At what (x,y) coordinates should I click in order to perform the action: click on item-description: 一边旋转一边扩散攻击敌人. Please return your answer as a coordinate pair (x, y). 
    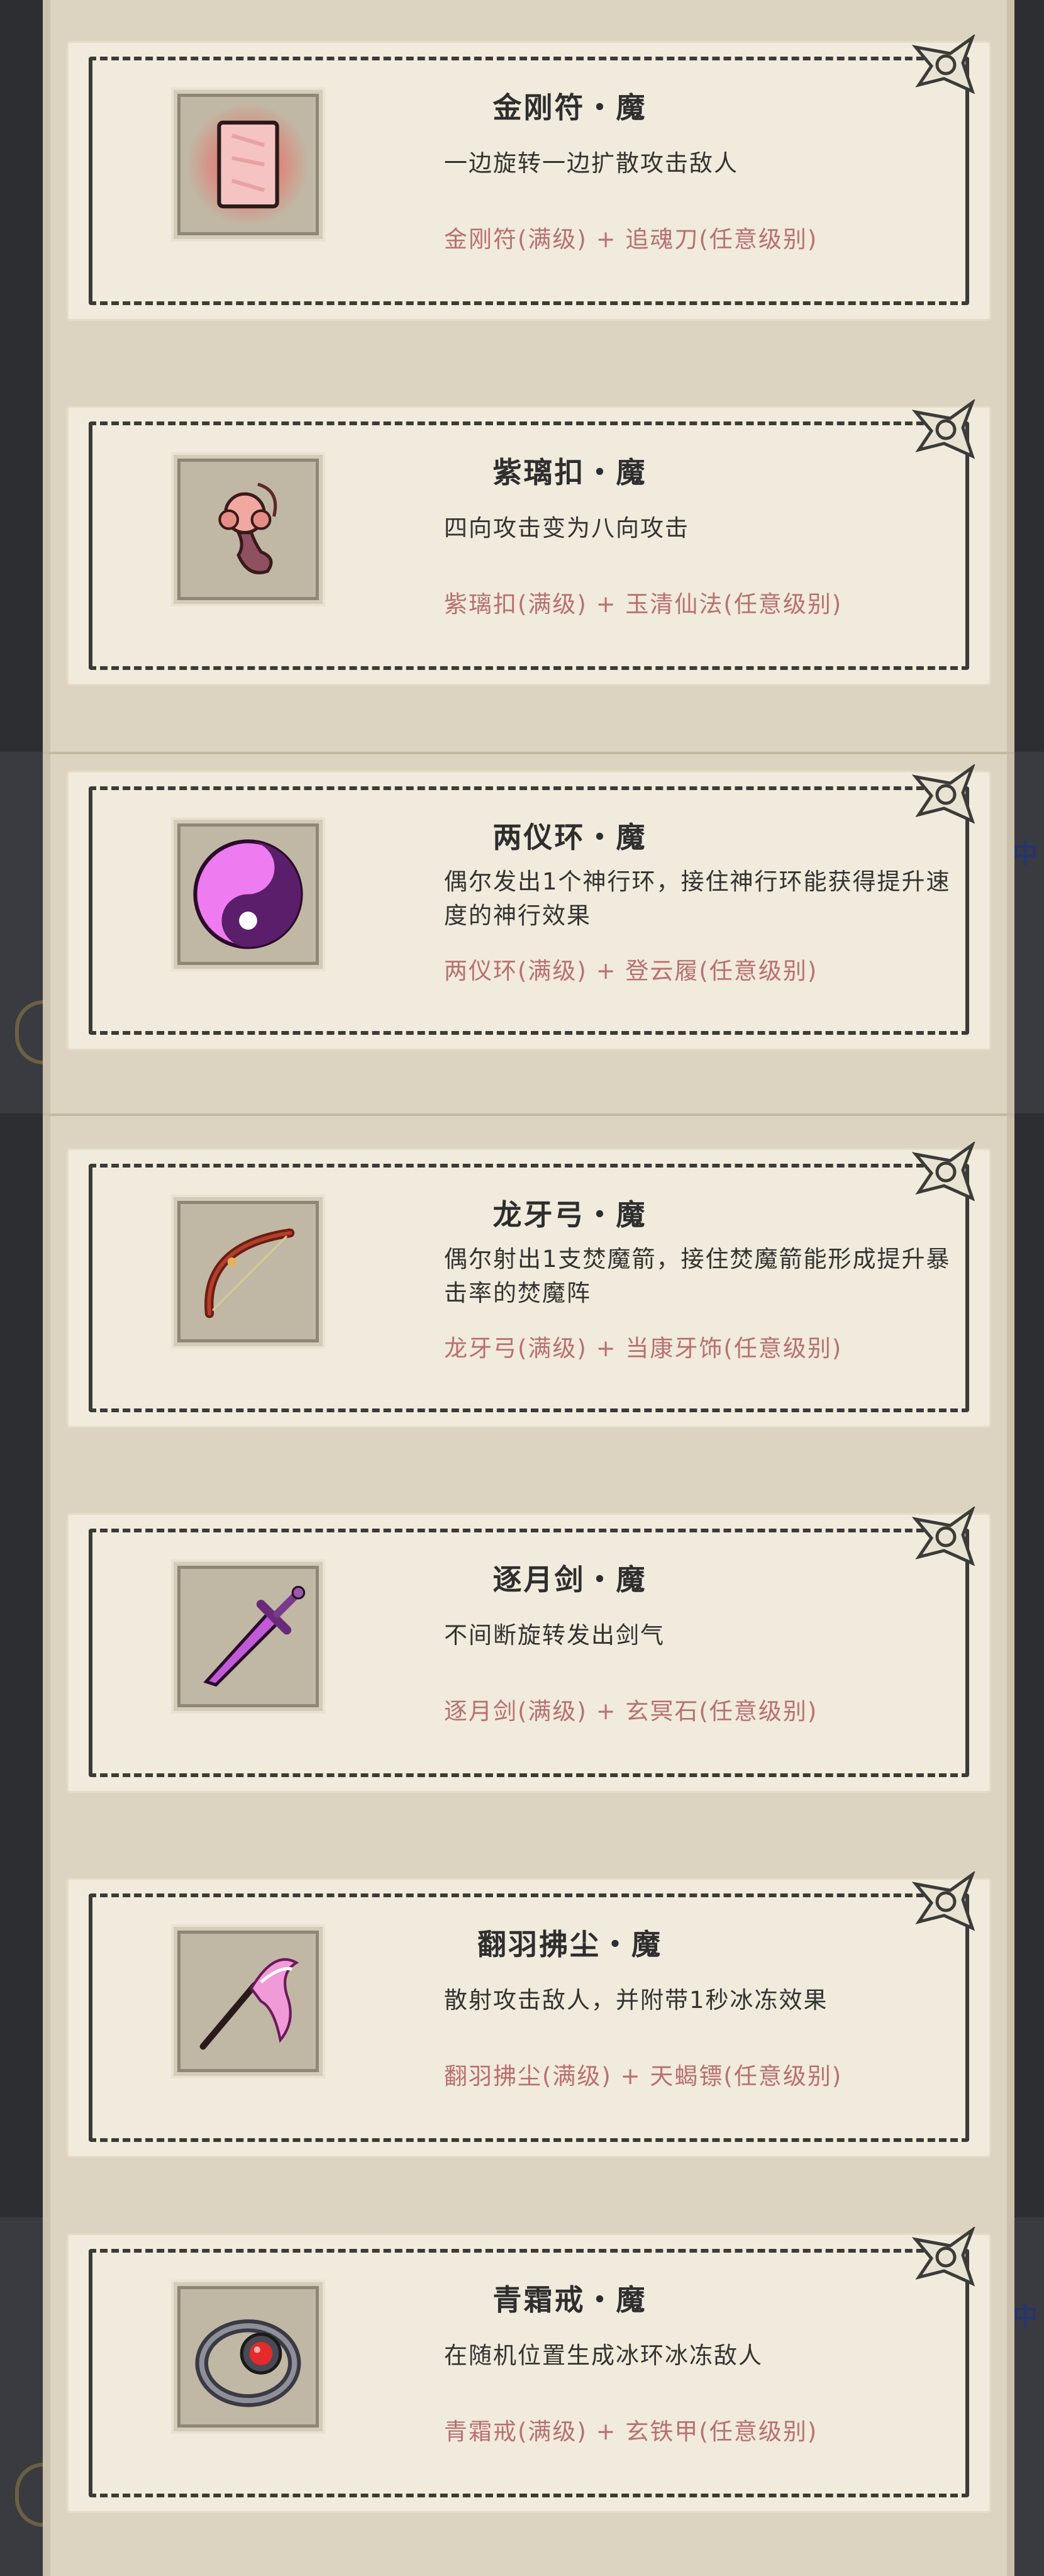
    Looking at the image, I should click on (591, 163).